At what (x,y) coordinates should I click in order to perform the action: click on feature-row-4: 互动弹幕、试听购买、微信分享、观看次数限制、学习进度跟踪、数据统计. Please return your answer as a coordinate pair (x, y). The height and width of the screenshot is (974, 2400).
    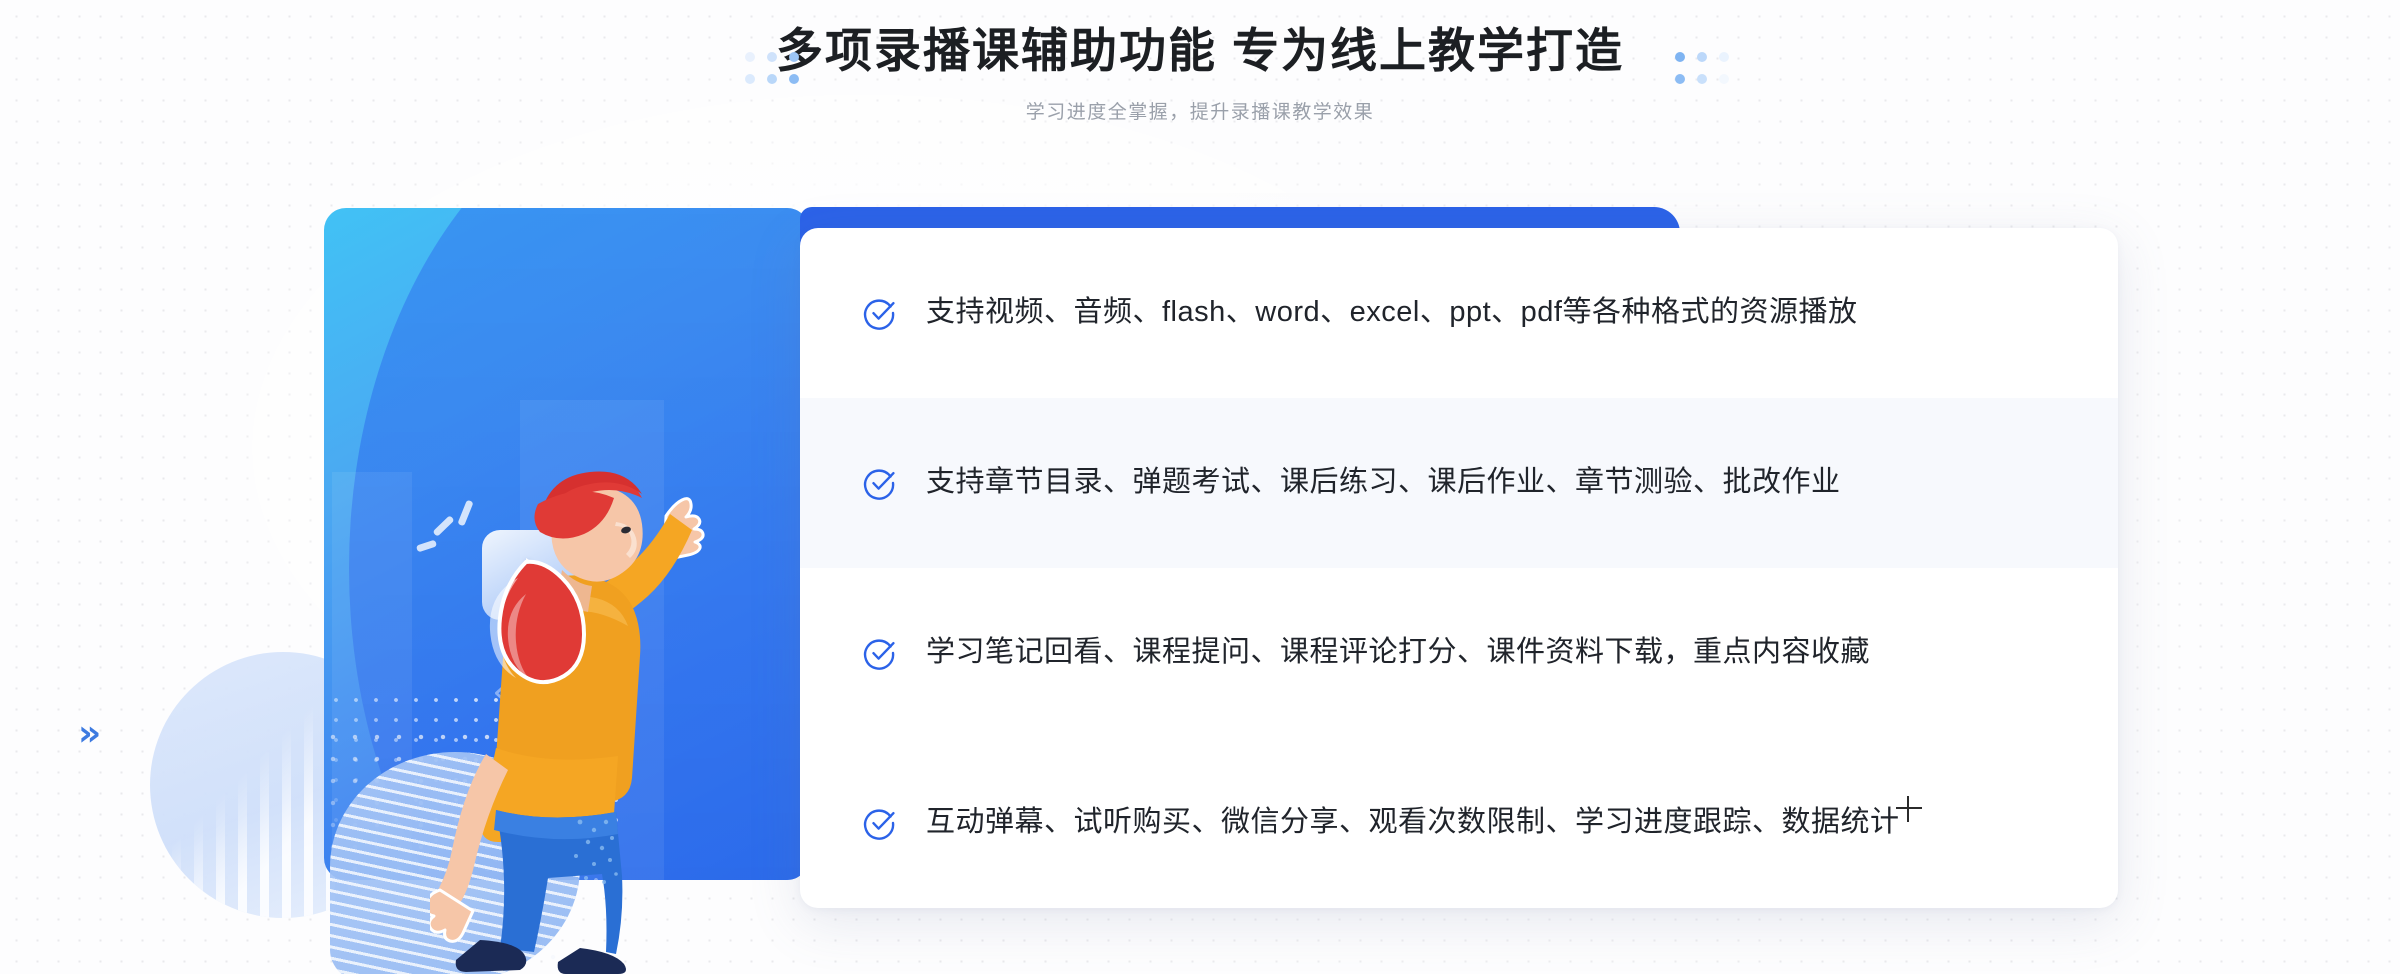
    Looking at the image, I should click on (1459, 823).